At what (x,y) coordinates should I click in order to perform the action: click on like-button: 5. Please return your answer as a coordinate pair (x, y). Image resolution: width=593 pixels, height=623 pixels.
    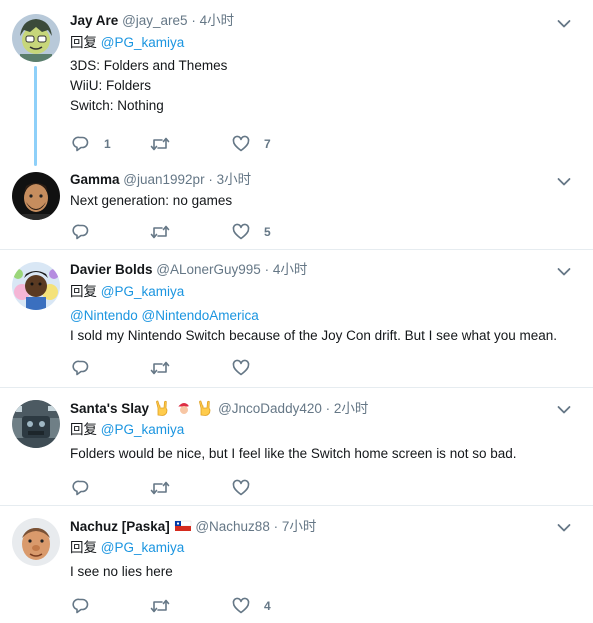
    Looking at the image, I should click on (251, 232).